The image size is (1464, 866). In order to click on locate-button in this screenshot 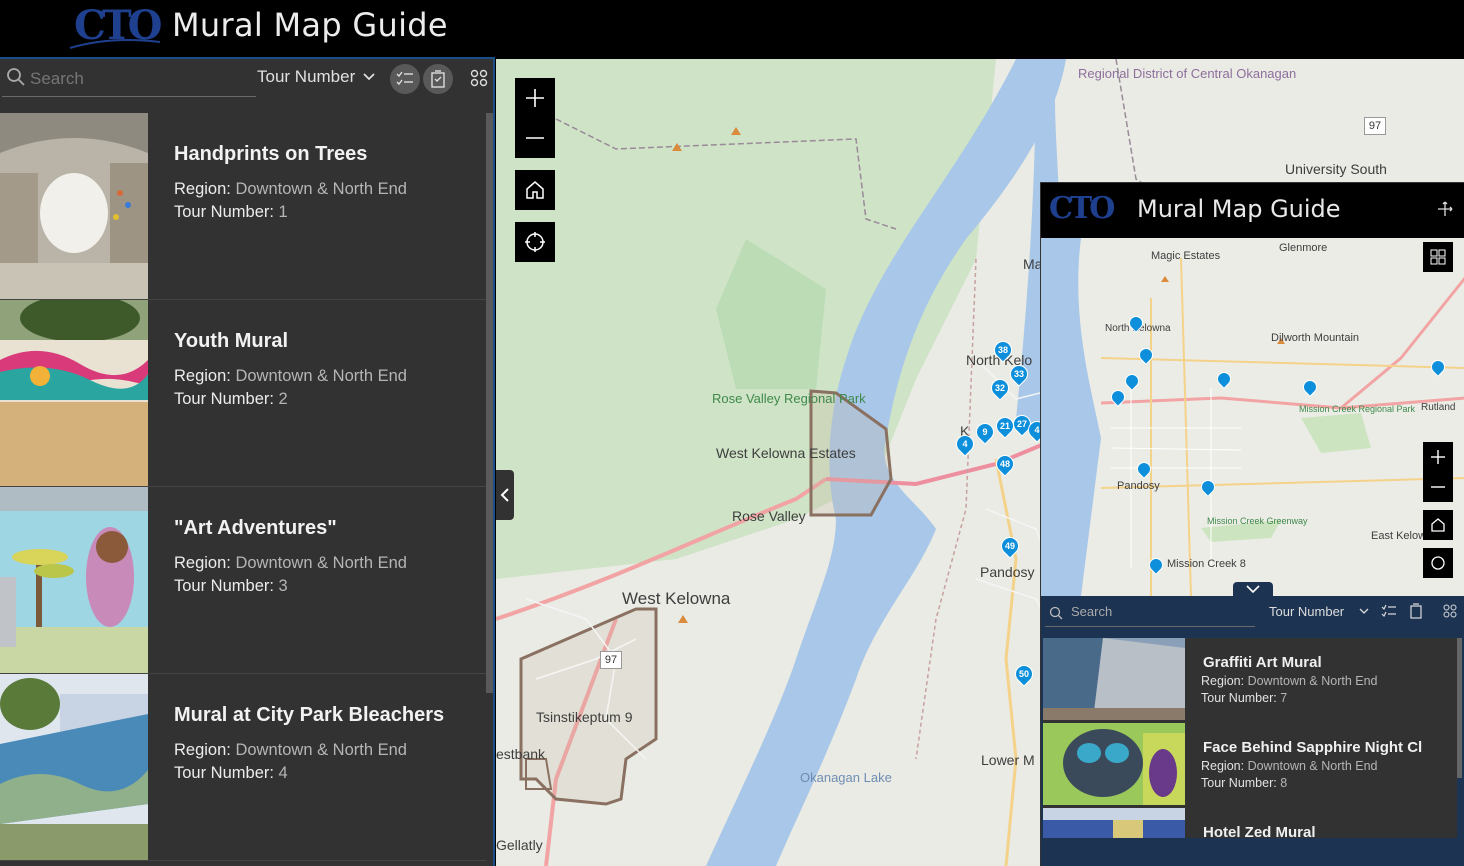, I will do `click(535, 242)`.